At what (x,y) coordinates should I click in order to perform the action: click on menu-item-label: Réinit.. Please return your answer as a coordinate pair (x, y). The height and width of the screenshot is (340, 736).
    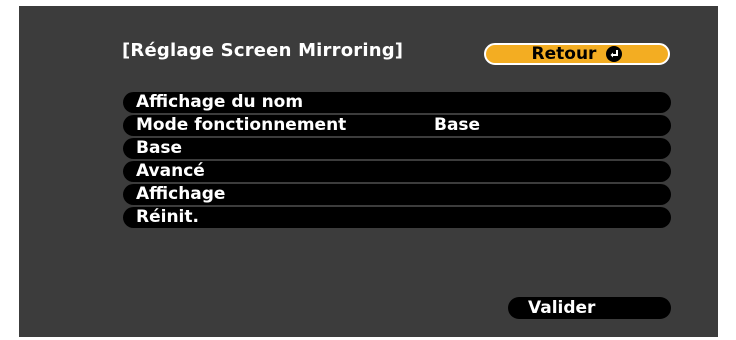
    Looking at the image, I should click on (167, 217).